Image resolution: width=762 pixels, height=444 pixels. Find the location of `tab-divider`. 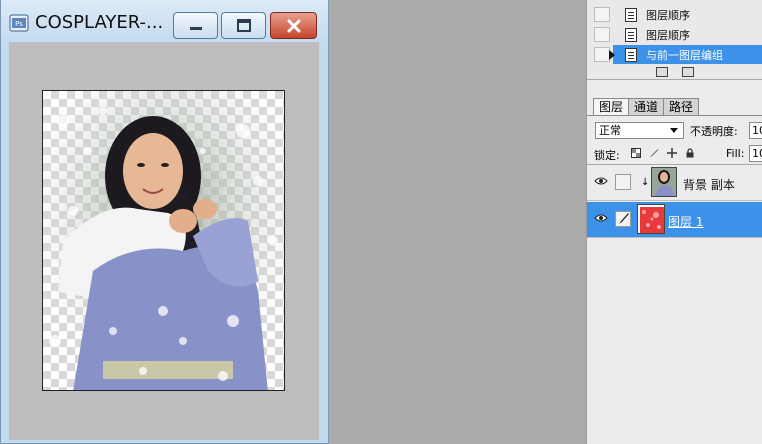

tab-divider is located at coordinates (674, 115).